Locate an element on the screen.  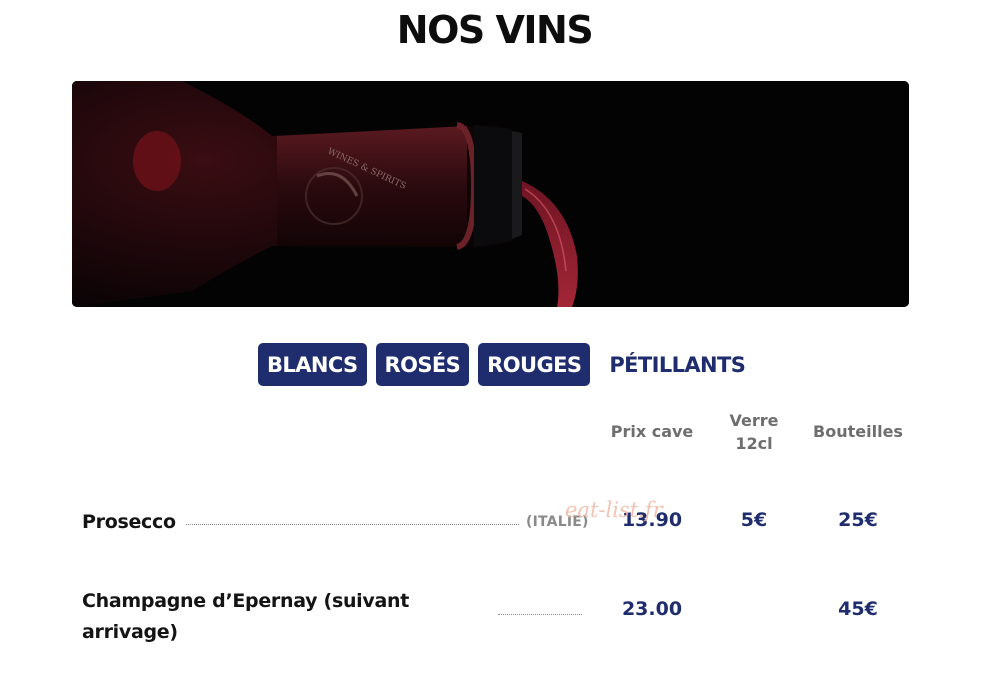
price-verre-prosecco: 5€ is located at coordinates (754, 520).